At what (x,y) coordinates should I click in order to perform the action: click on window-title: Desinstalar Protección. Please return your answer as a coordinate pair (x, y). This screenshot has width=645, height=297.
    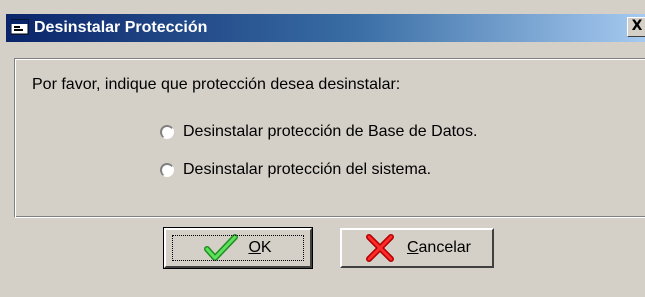
    Looking at the image, I should click on (121, 27).